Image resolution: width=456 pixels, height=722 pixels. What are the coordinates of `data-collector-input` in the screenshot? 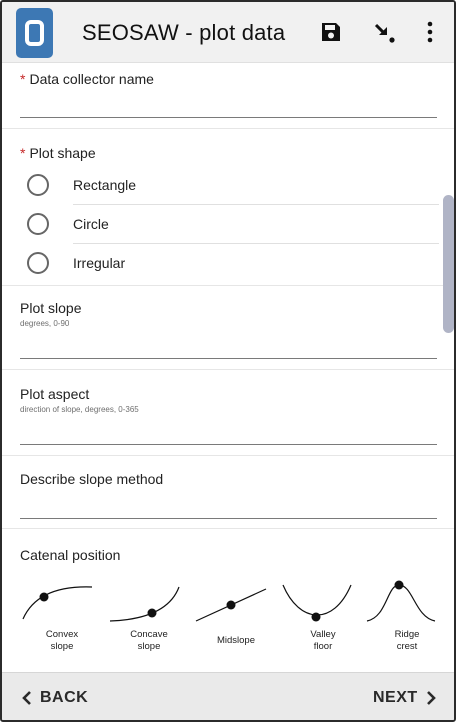 It's located at (228, 117).